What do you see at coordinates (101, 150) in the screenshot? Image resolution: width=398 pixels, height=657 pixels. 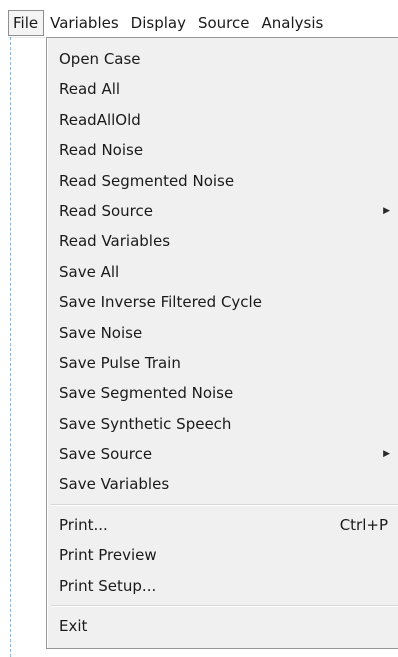 I see `menu-item-label: Read Noise` at bounding box center [101, 150].